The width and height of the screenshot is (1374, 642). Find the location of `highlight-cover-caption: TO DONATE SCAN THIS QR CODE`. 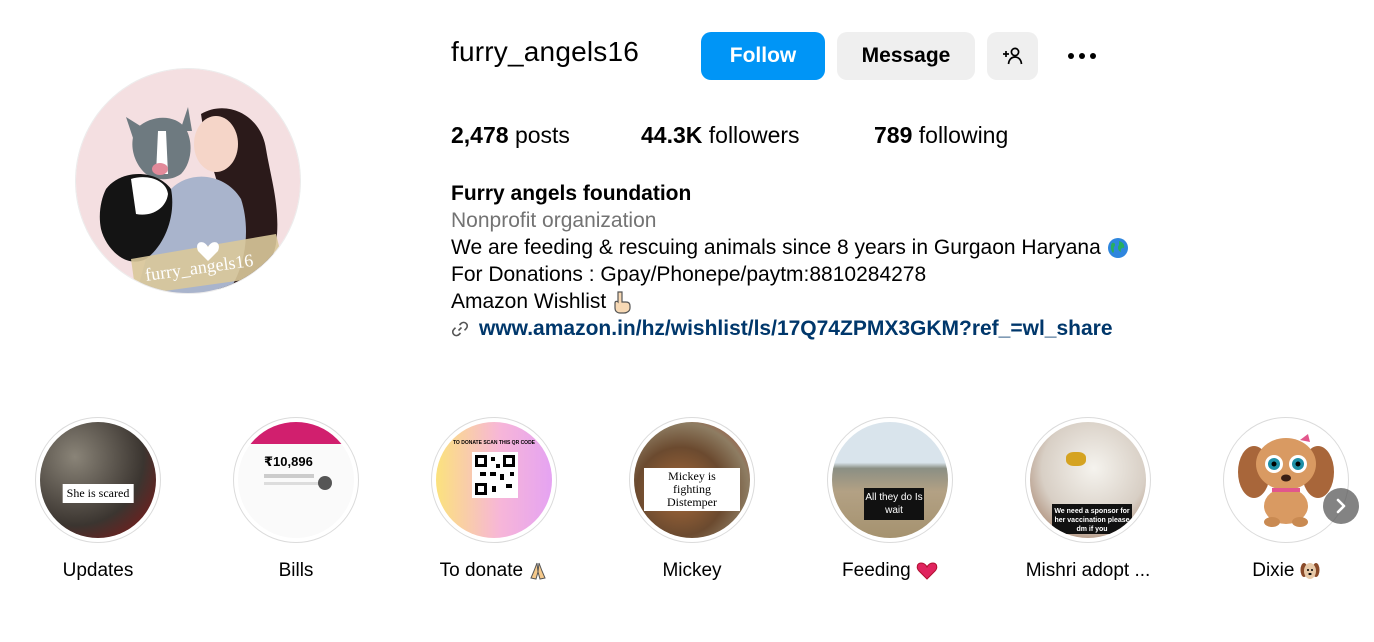

highlight-cover-caption: TO DONATE SCAN THIS QR CODE is located at coordinates (494, 443).